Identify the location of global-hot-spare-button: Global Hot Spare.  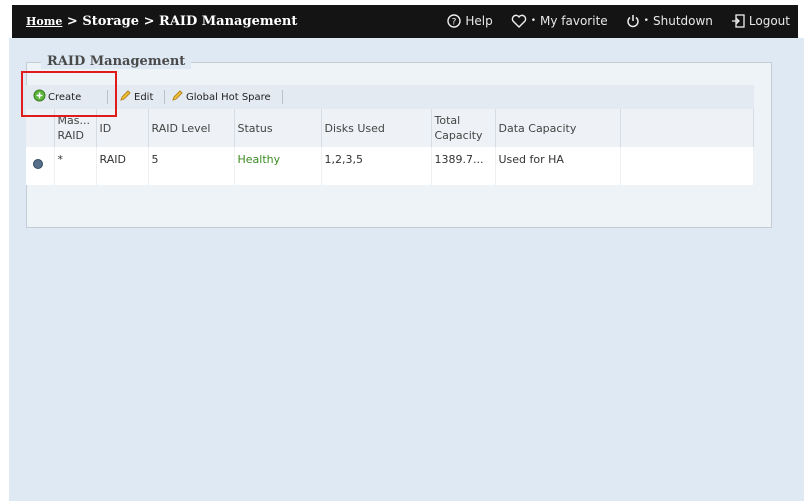
(221, 97).